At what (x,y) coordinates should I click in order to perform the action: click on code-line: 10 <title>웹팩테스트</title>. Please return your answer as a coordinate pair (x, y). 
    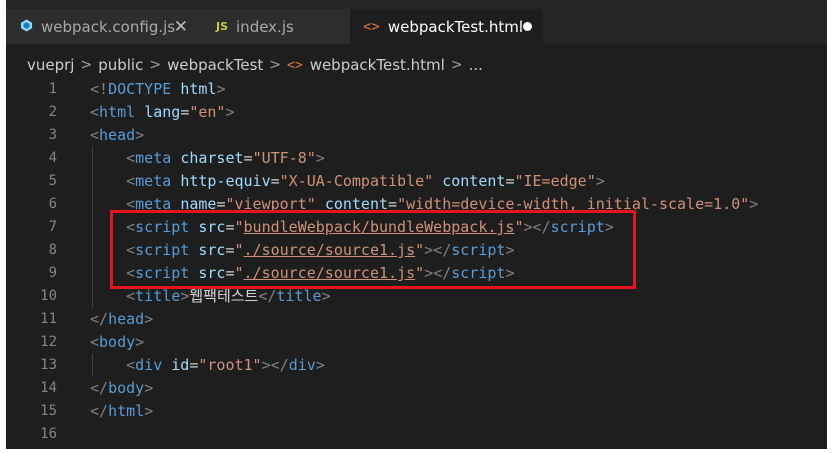
    Looking at the image, I should click on (416, 296).